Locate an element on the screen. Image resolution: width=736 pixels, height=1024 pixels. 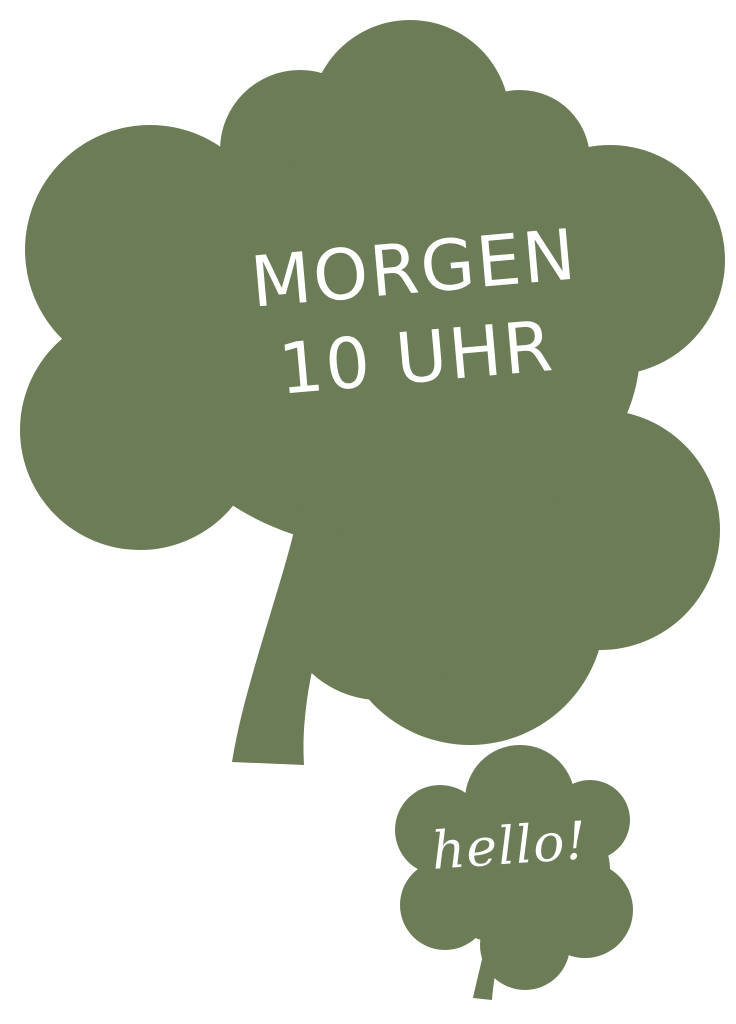
small-clover-text: hello! is located at coordinates (509, 846).